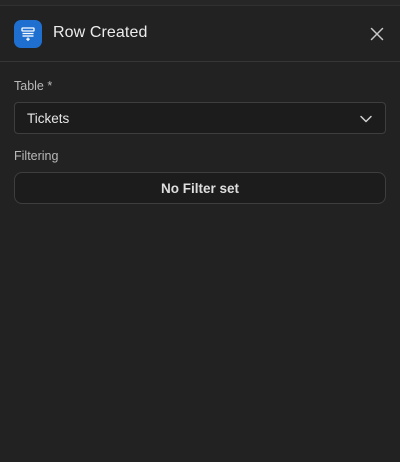 Image resolution: width=400 pixels, height=462 pixels. Describe the element at coordinates (33, 86) in the screenshot. I see `table-label: Table *` at that location.